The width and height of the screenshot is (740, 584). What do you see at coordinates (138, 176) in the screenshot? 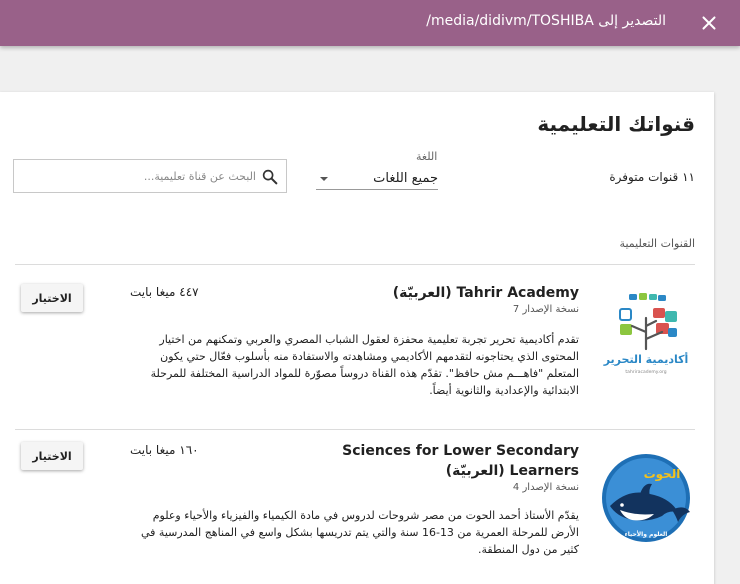
I see `search-input` at bounding box center [138, 176].